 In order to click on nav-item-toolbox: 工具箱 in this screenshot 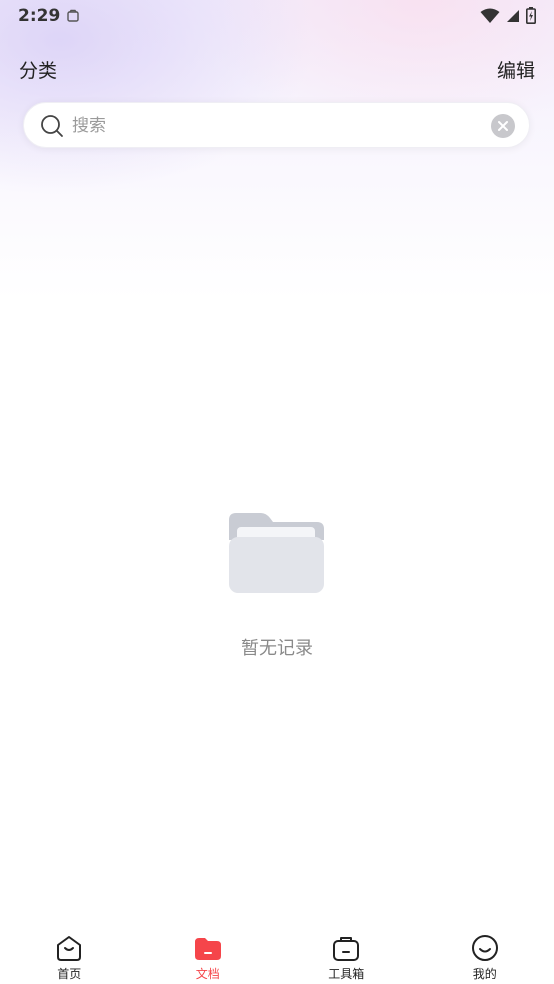, I will do `click(346, 955)`.